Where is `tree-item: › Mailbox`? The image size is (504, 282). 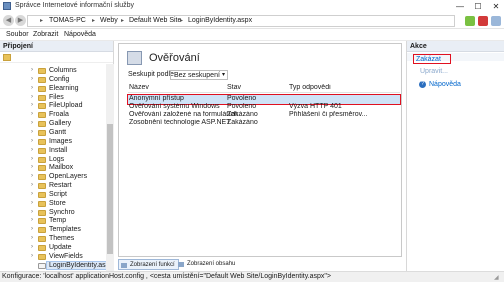 tree-item: › Mailbox is located at coordinates (53, 168).